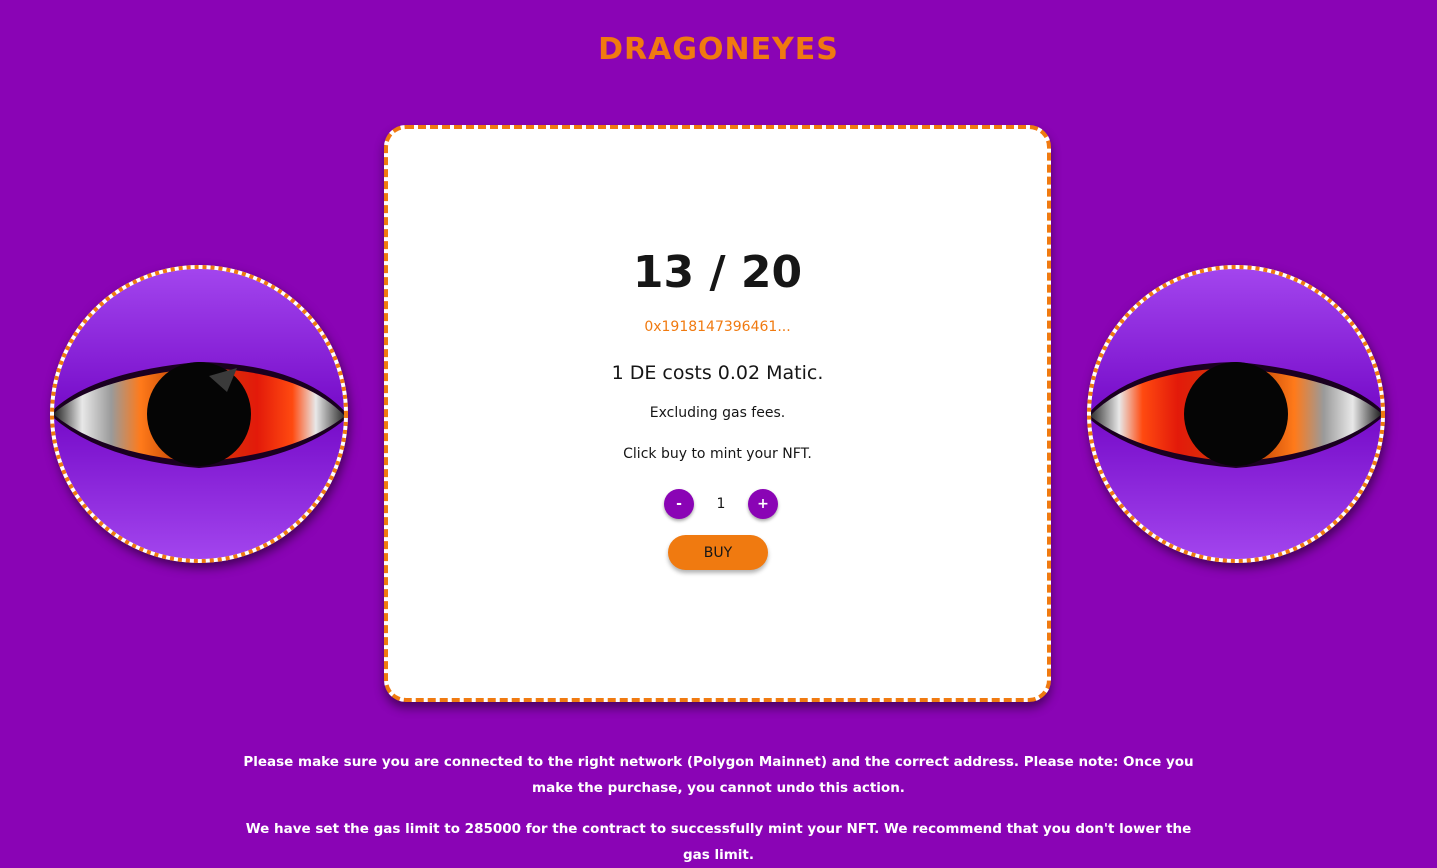 Image resolution: width=1437 pixels, height=868 pixels. I want to click on buy-button: BUY, so click(718, 552).